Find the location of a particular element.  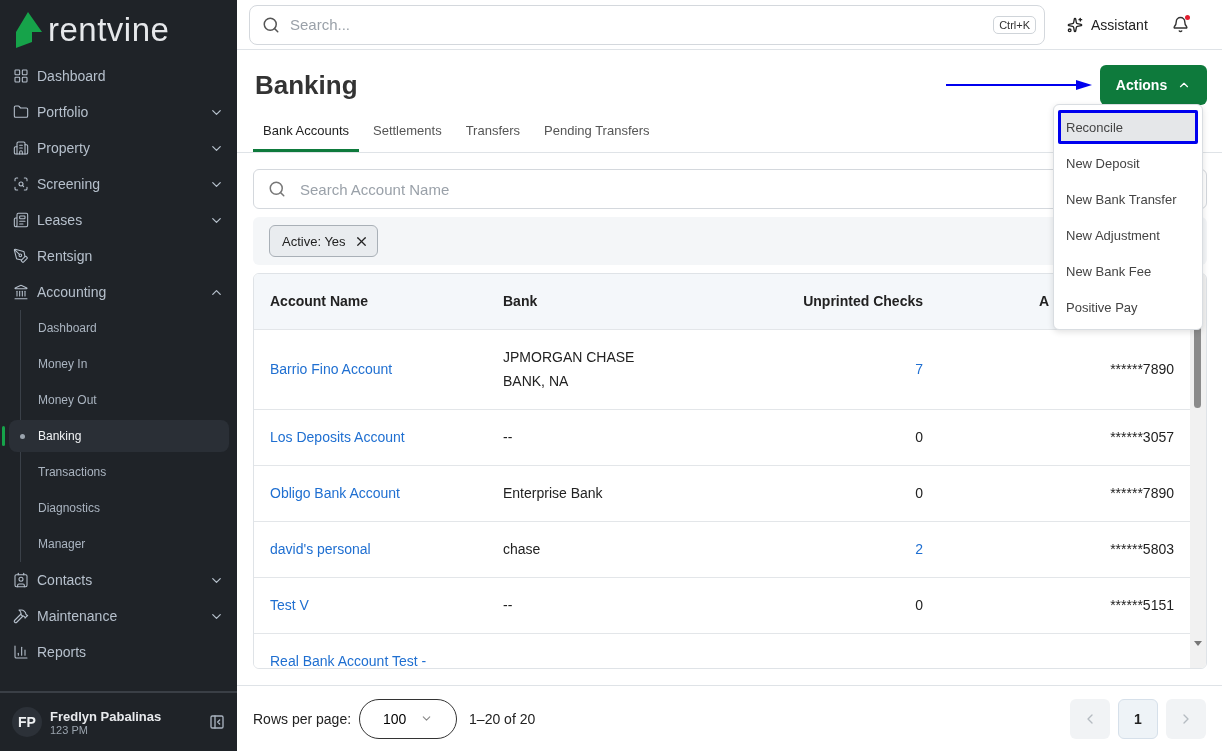

table-cell-text: Enterprise Bank is located at coordinates (553, 493).